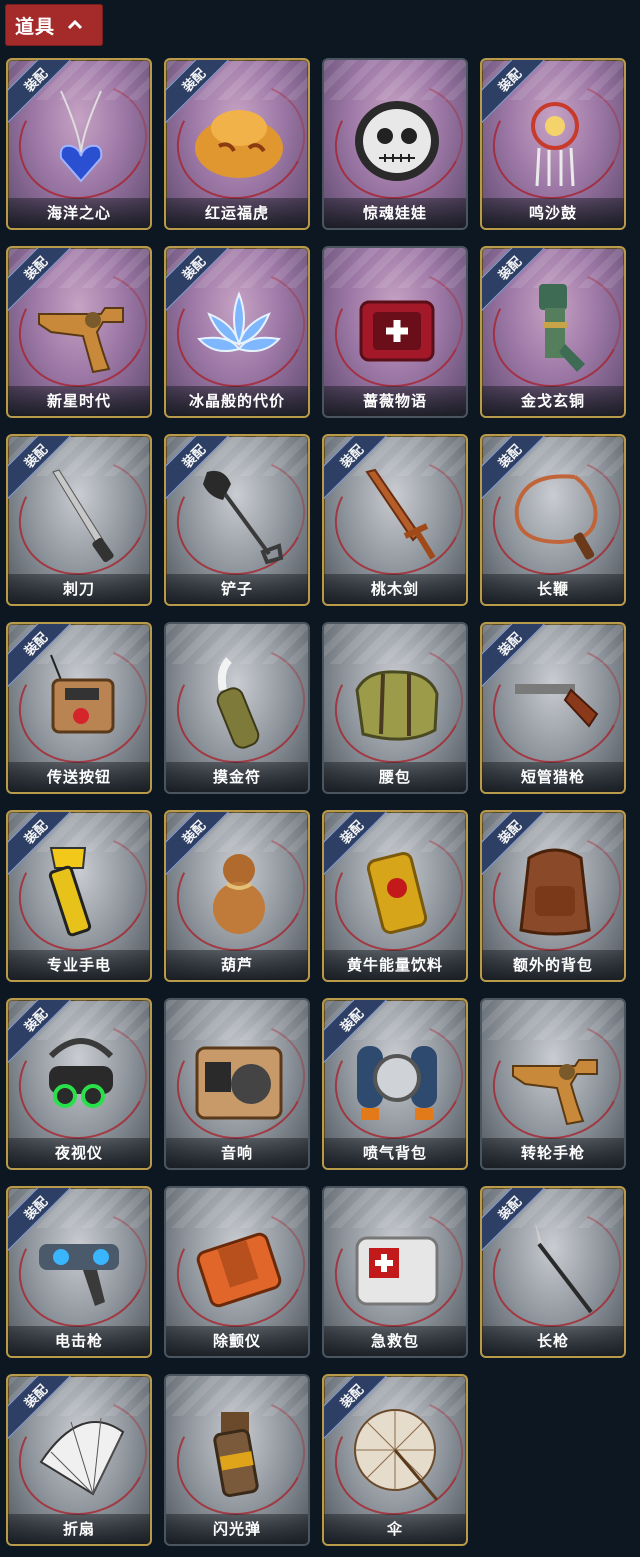 The image size is (640, 1557). I want to click on wooden-sword-icon, so click(400, 514).